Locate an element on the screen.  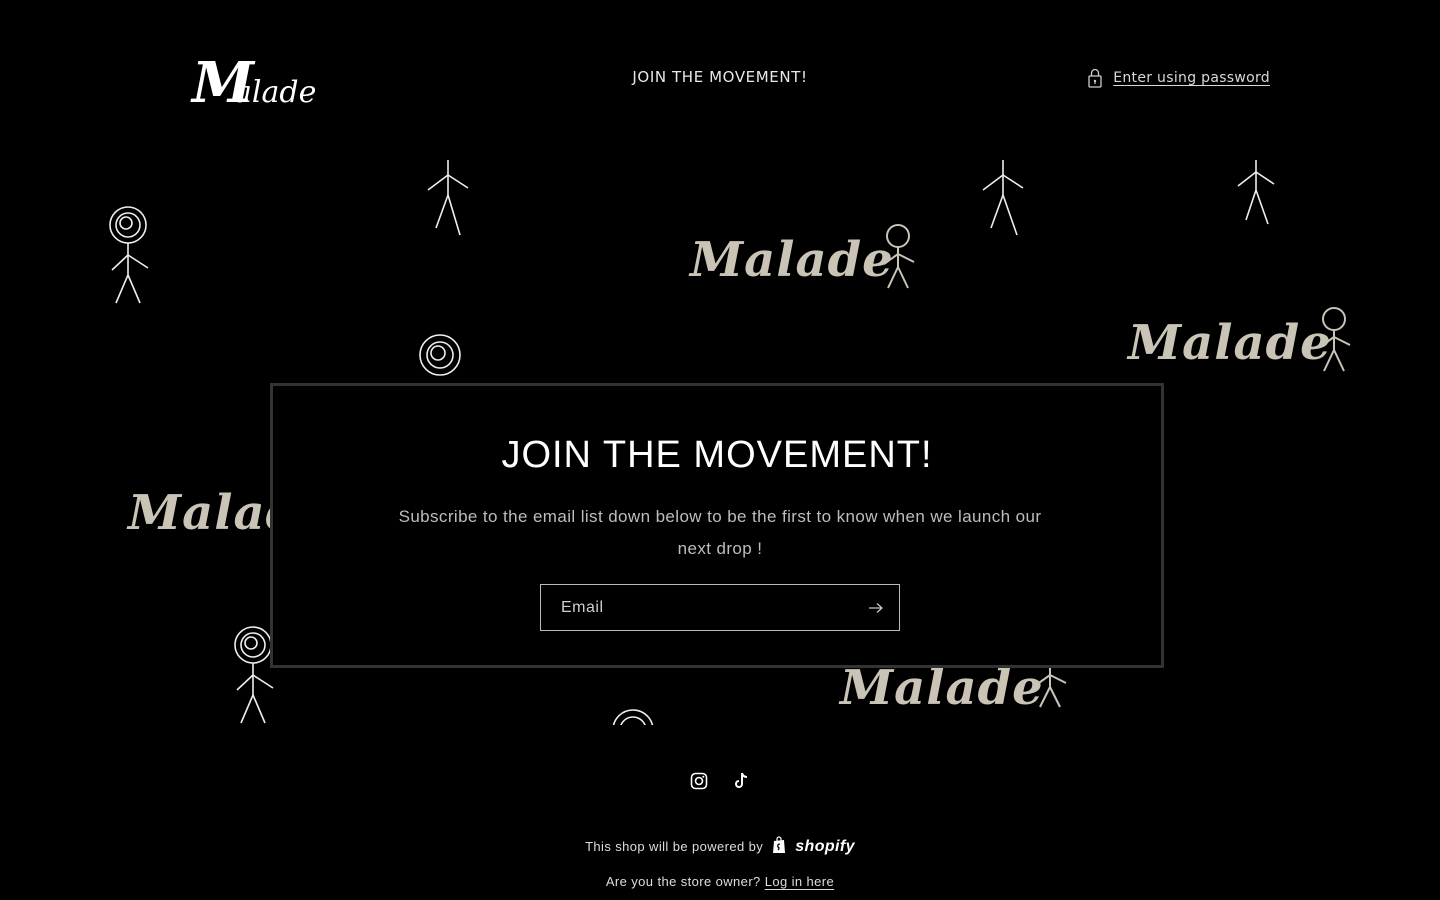
social-links is located at coordinates (720, 781).